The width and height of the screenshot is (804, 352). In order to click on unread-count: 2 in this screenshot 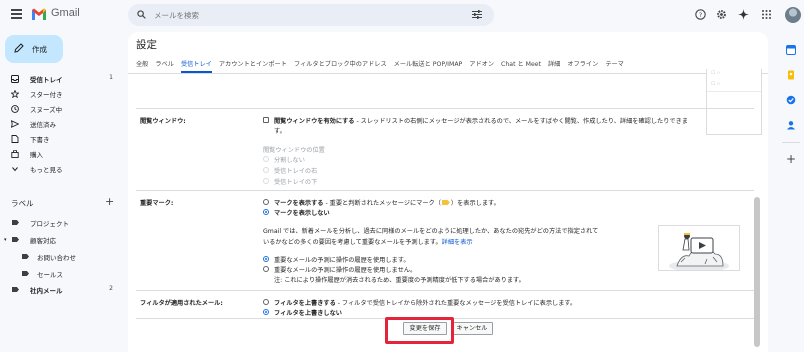, I will do `click(111, 288)`.